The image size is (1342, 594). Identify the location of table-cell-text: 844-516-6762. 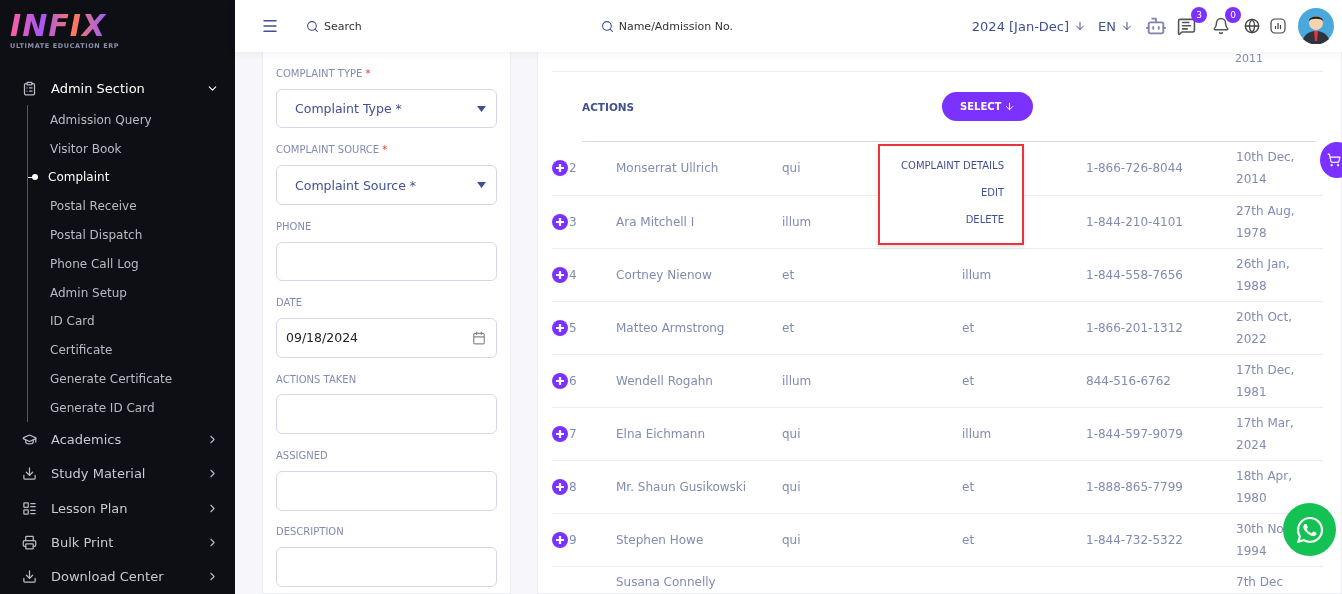
(1128, 381).